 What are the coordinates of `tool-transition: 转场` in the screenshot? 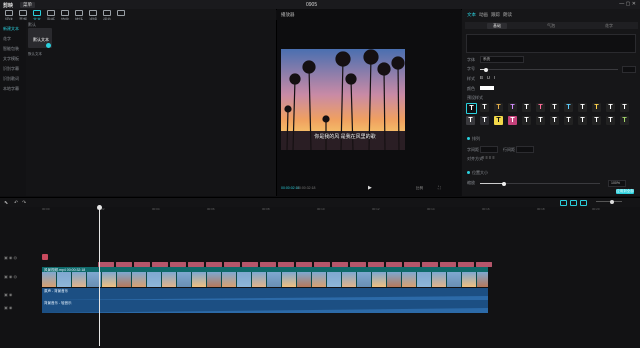 It's located at (79, 16).